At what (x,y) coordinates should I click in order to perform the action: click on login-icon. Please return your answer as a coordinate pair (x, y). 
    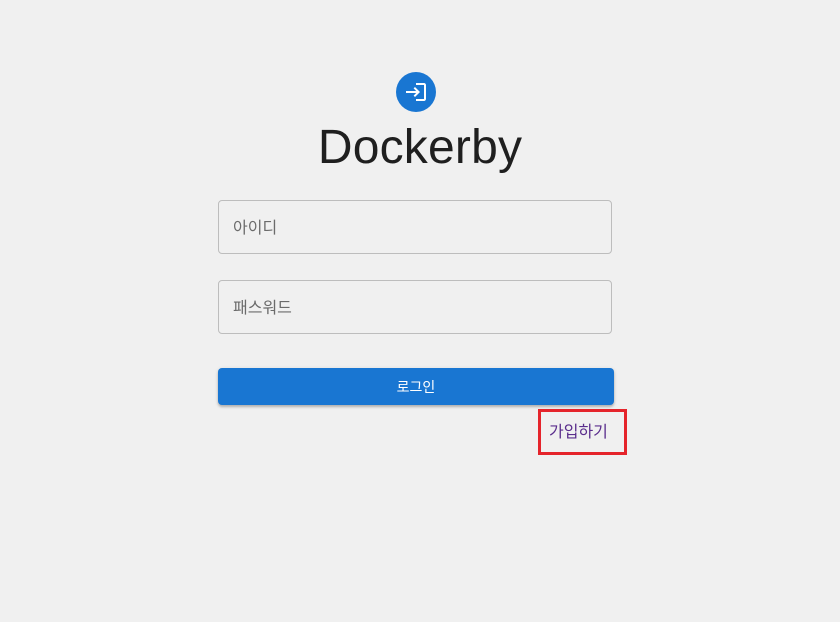
    Looking at the image, I should click on (416, 92).